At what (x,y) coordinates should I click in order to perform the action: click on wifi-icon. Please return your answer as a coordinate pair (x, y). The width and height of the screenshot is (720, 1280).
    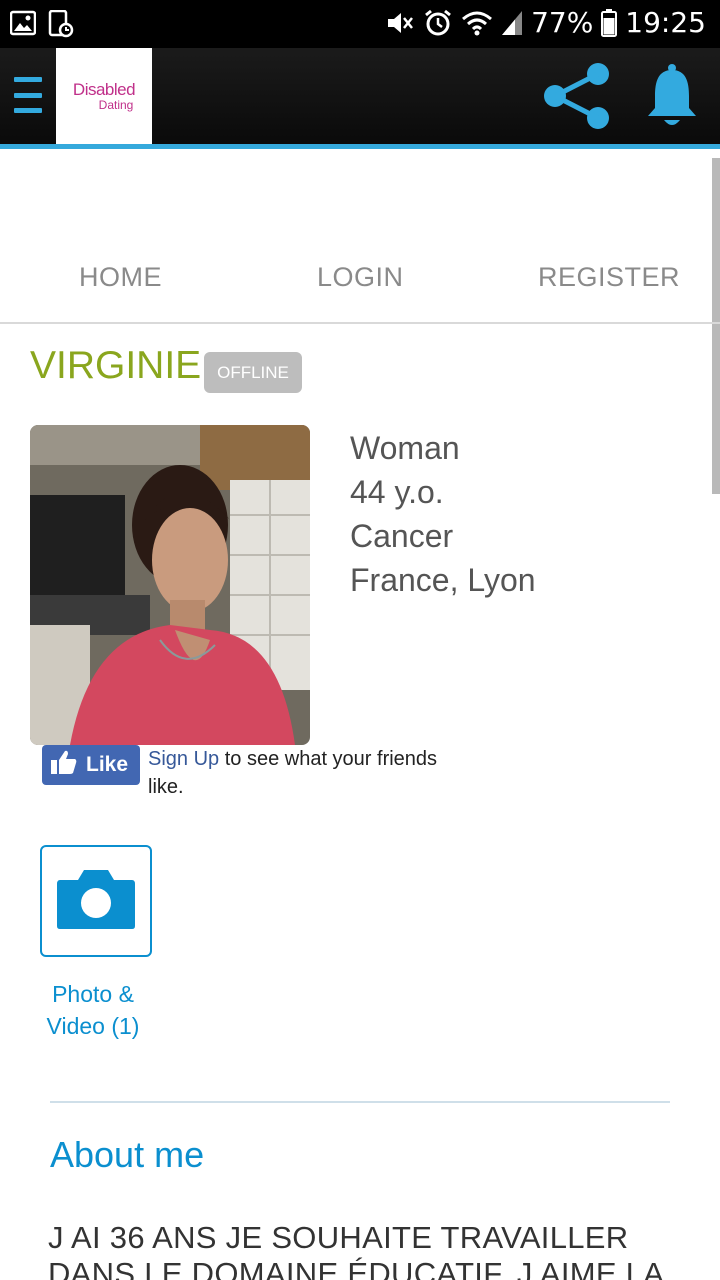
    Looking at the image, I should click on (477, 23).